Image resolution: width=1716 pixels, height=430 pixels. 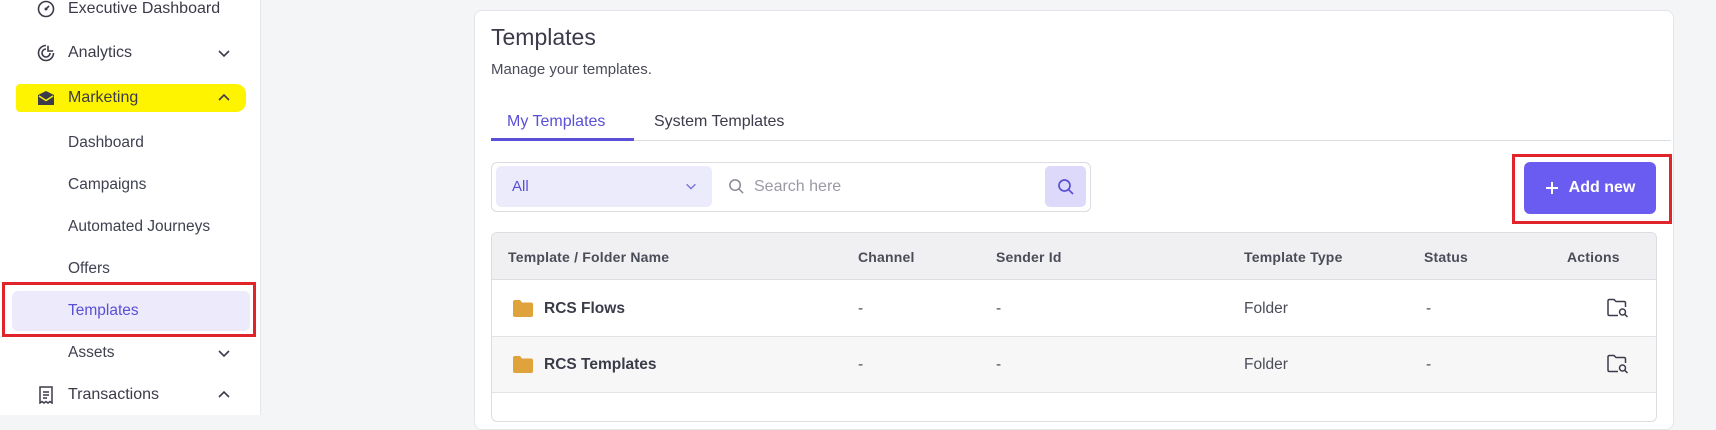 I want to click on tab-my-templates: My Templates, so click(x=556, y=122).